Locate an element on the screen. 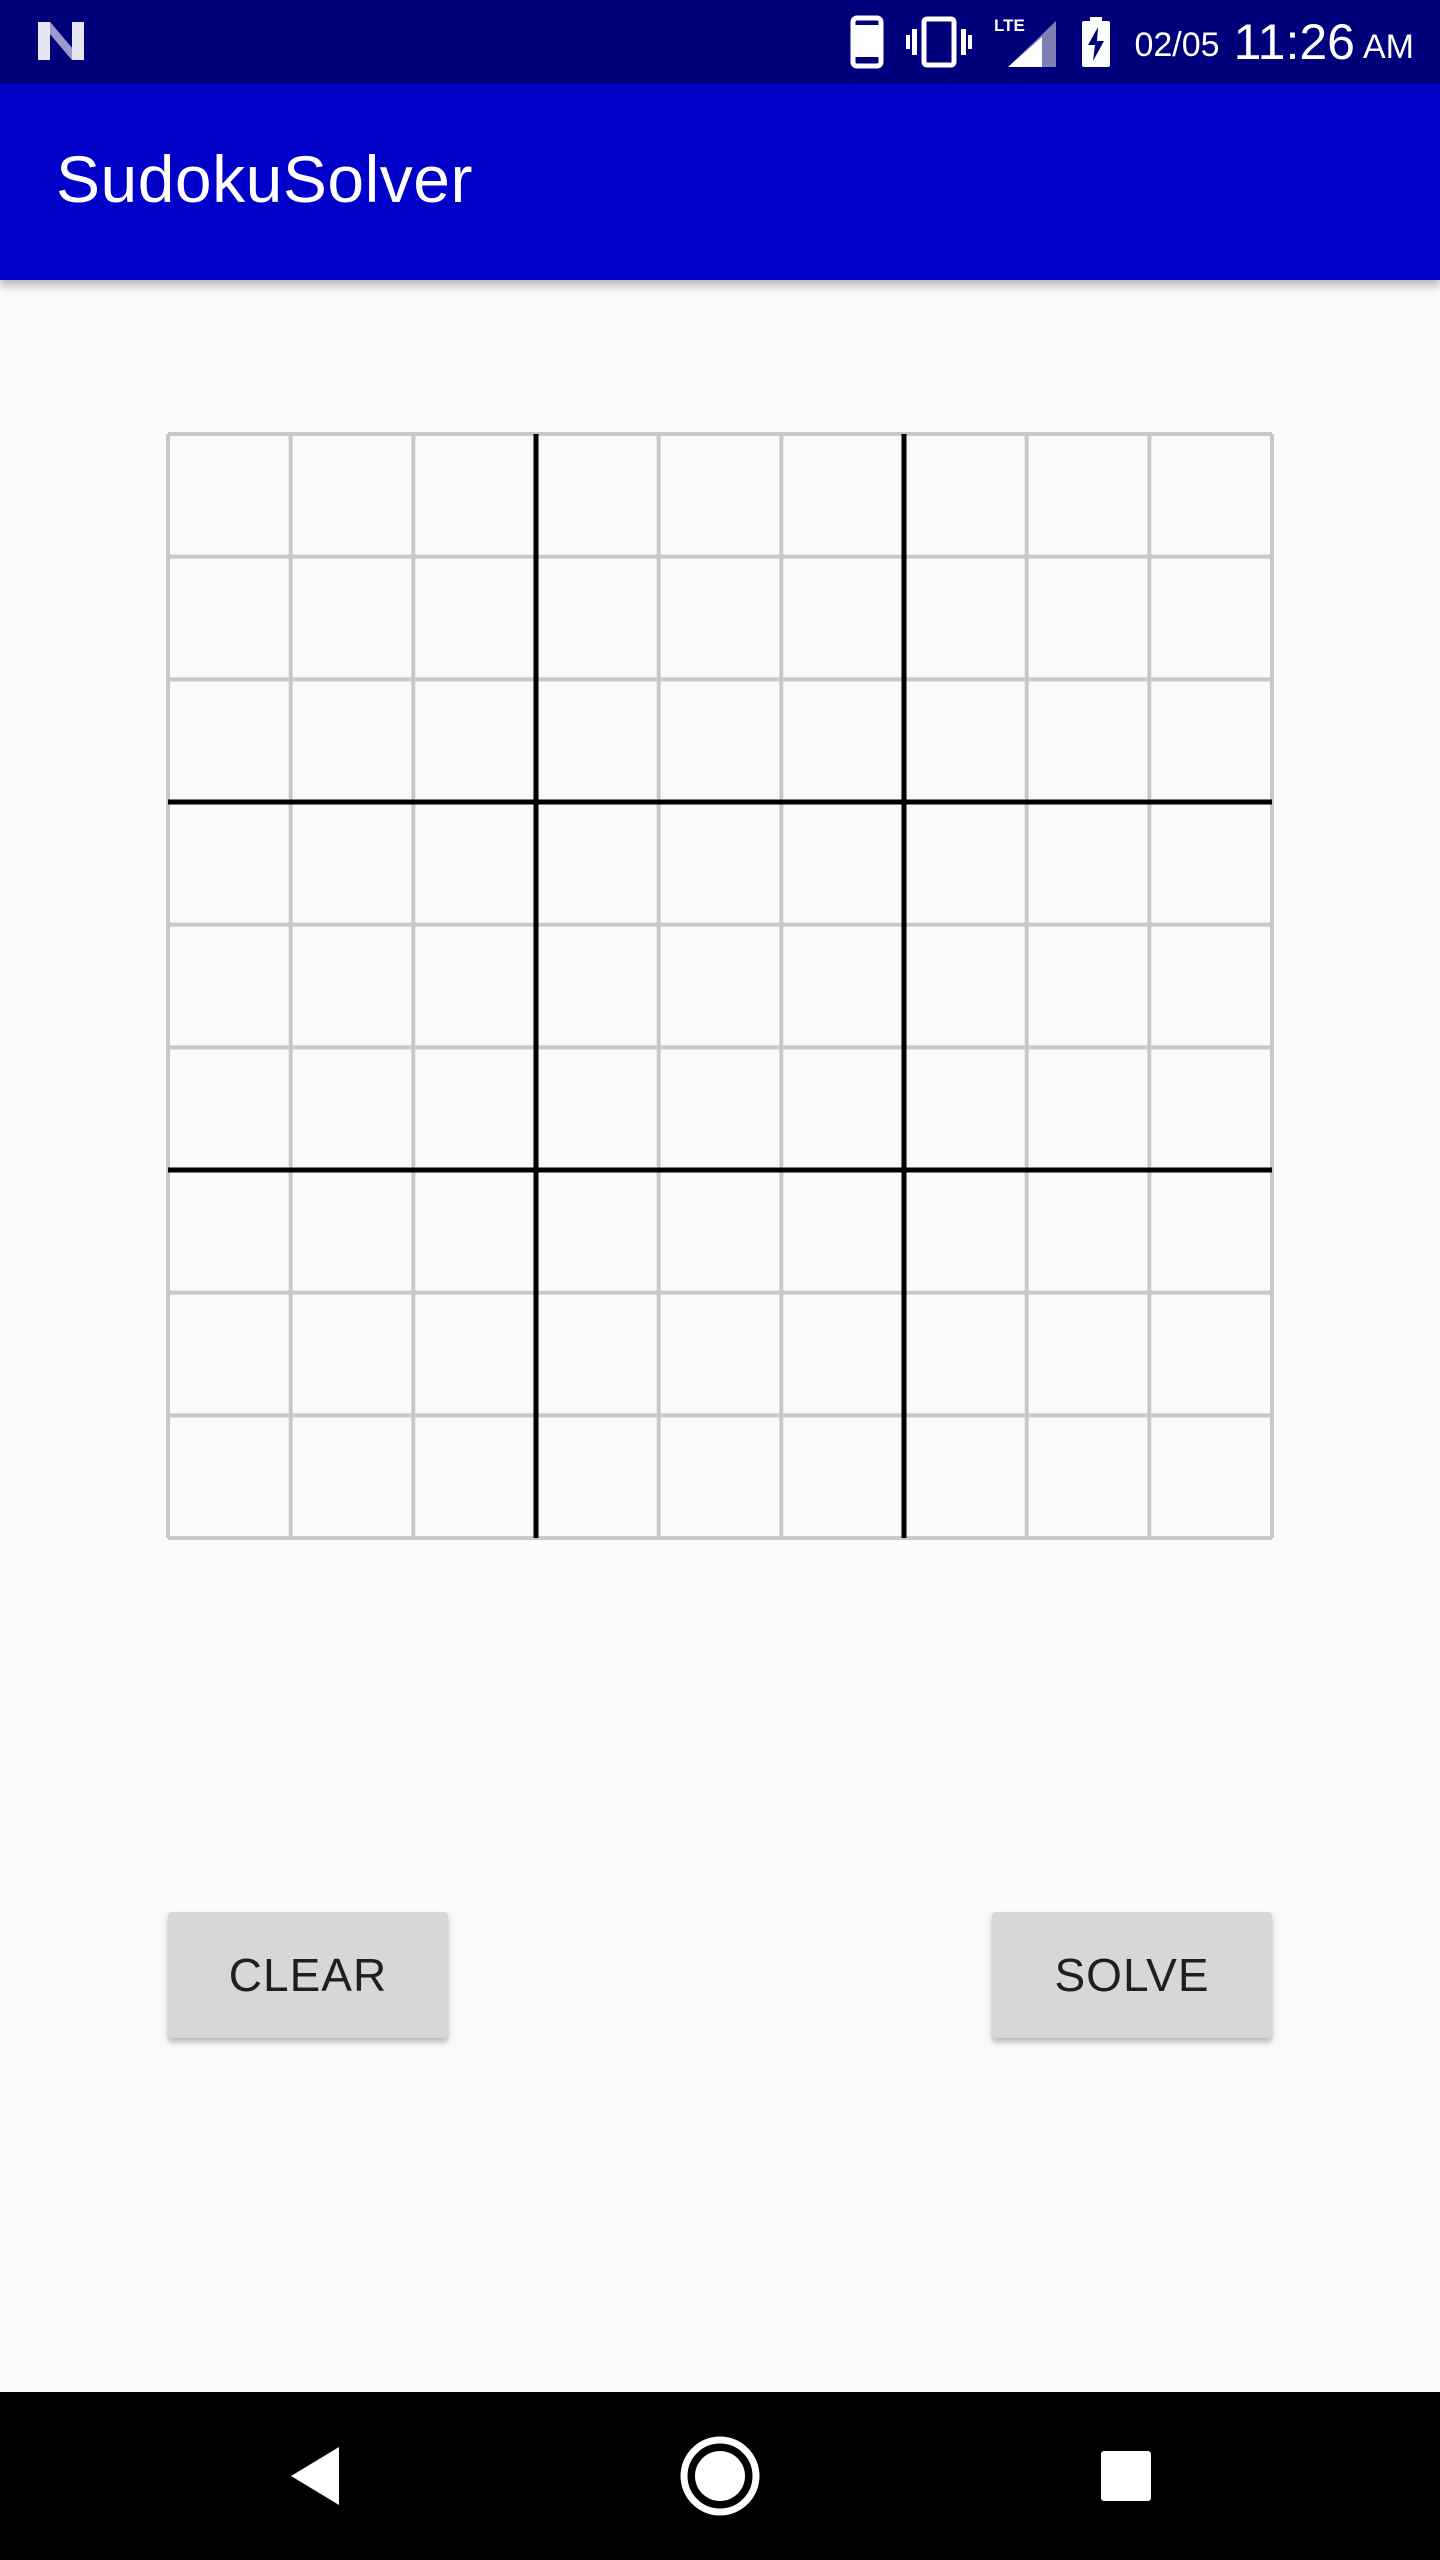  grid-cell-r3-c5 is located at coordinates (720, 740).